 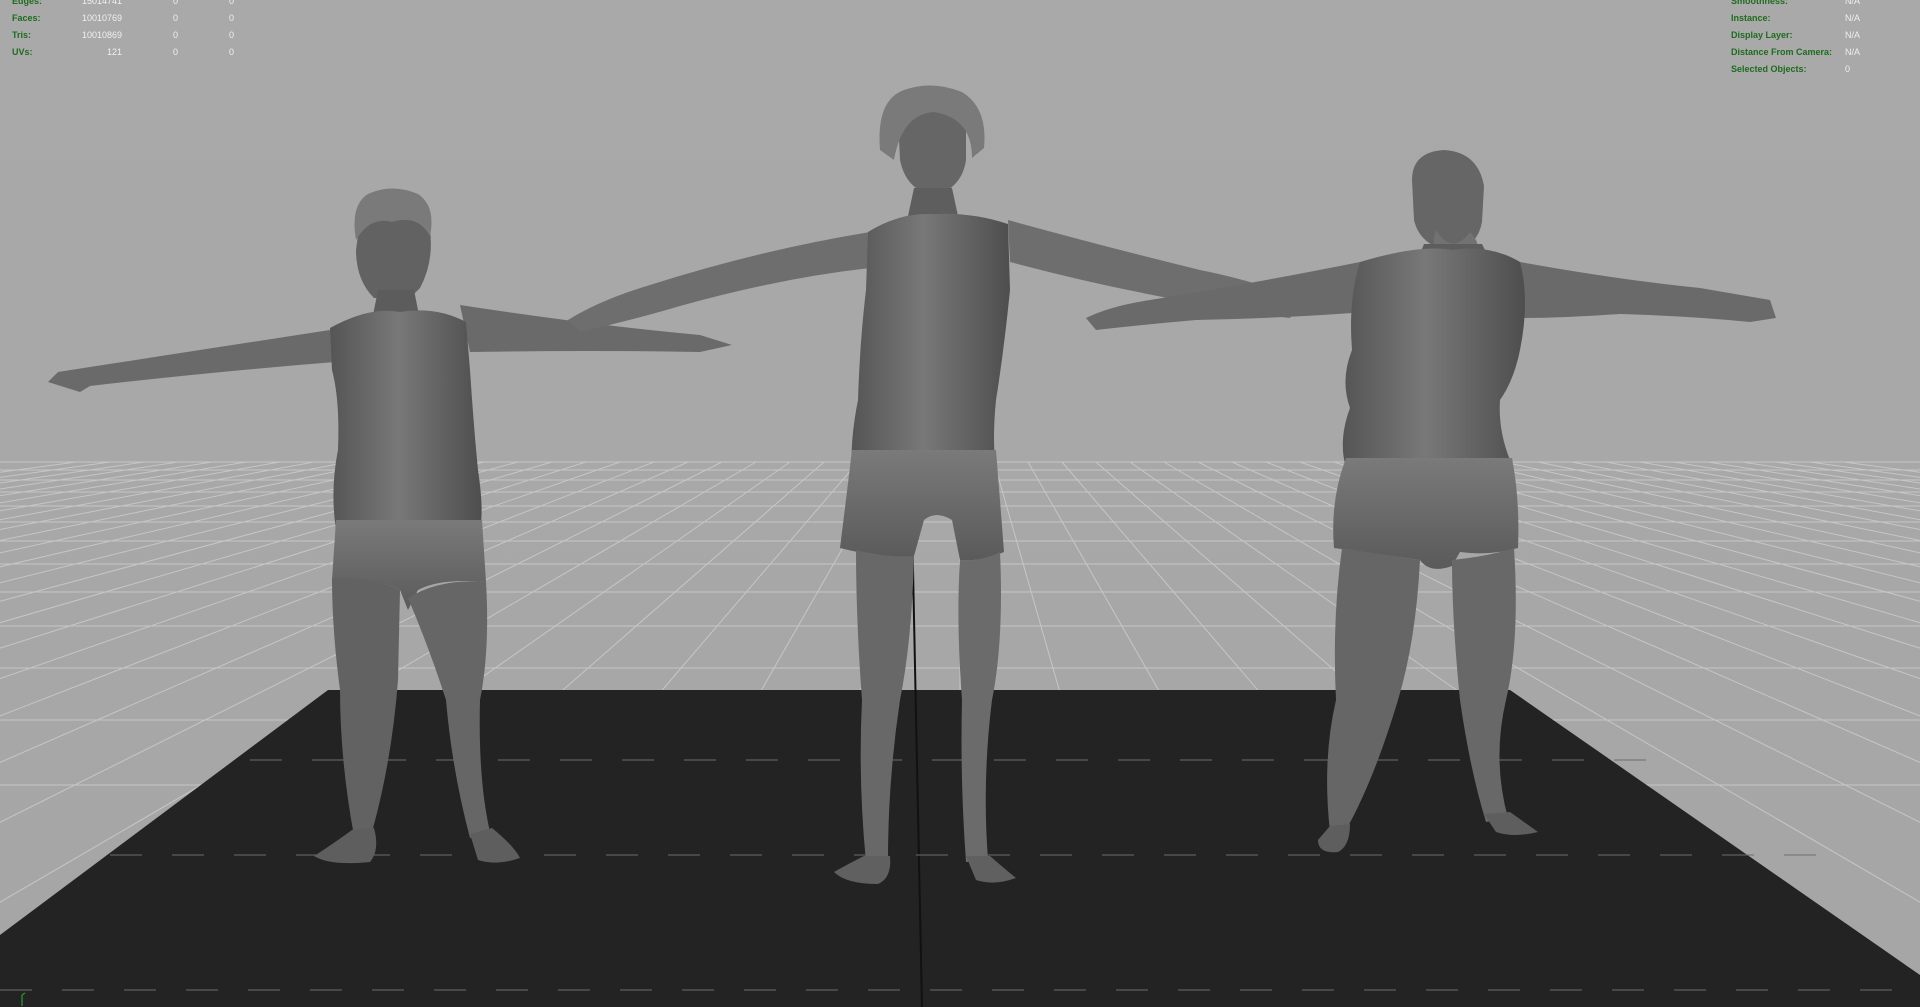 What do you see at coordinates (1751, 18) in the screenshot?
I see `object-detail-label: Instance:` at bounding box center [1751, 18].